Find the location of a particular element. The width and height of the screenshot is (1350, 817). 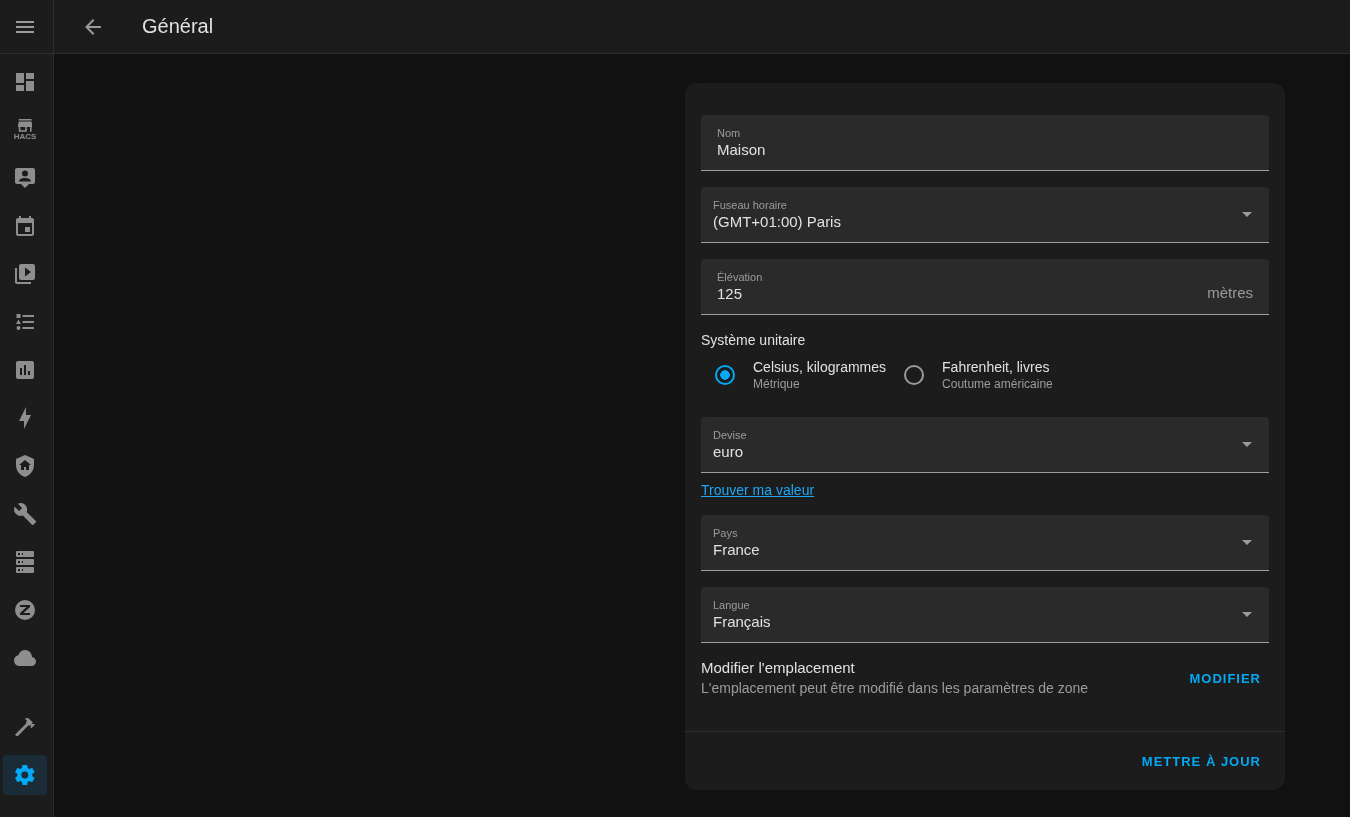

wrench-icon is located at coordinates (25, 514).